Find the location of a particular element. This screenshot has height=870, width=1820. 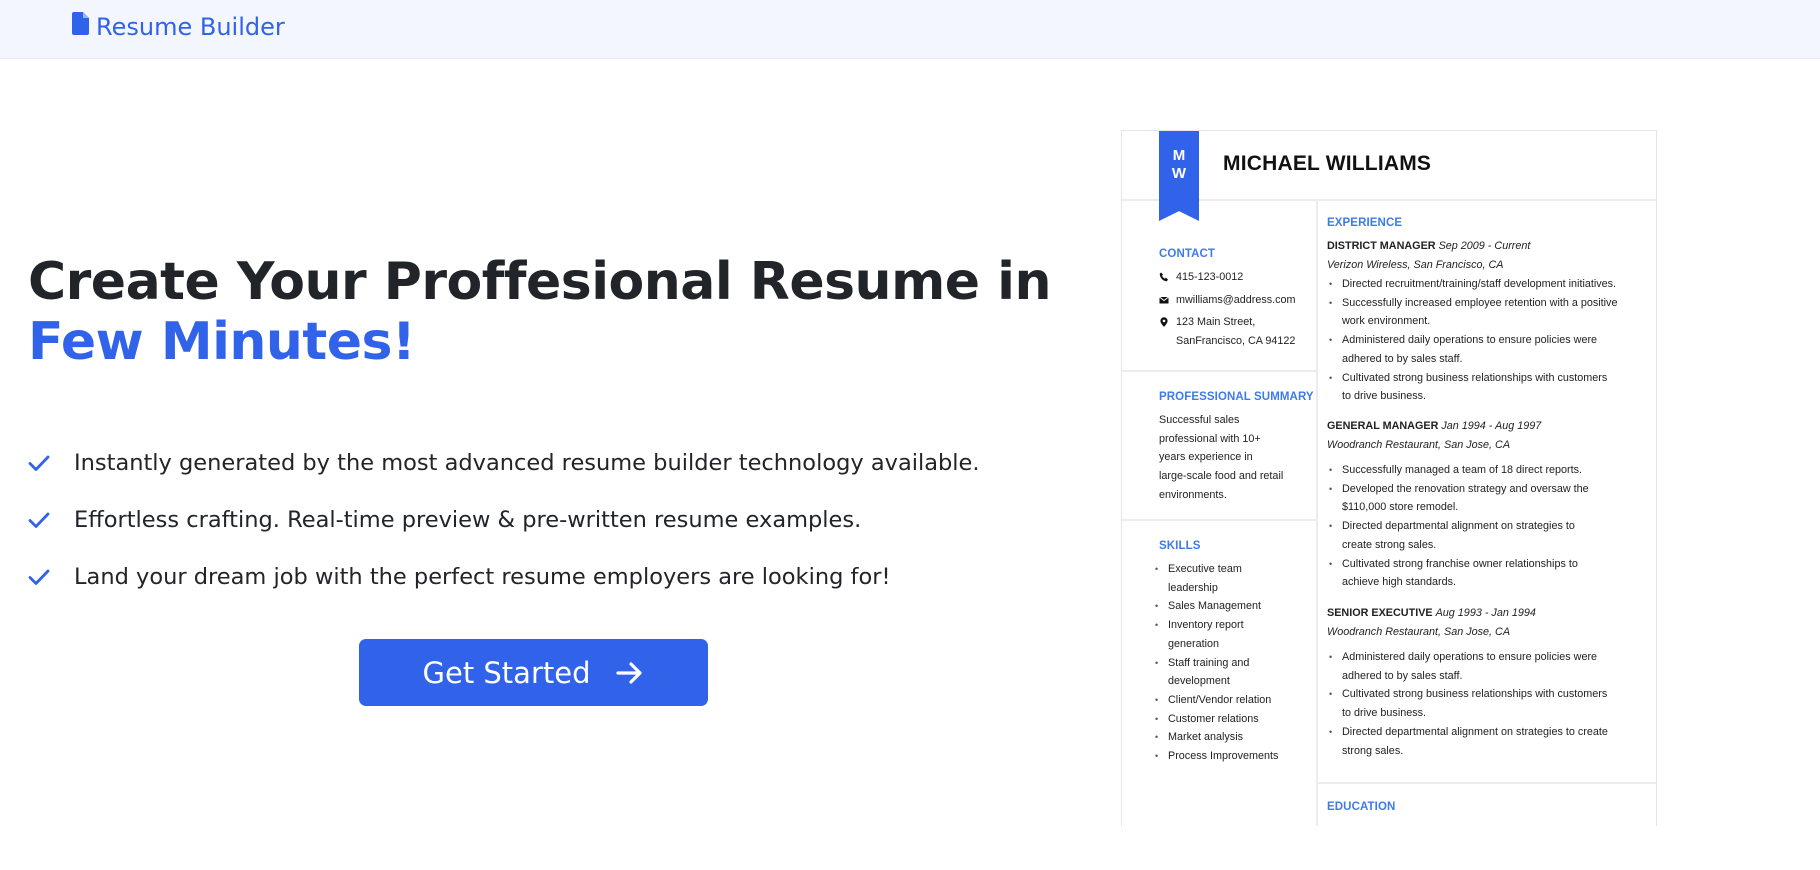

envelope-icon is located at coordinates (1164, 300).